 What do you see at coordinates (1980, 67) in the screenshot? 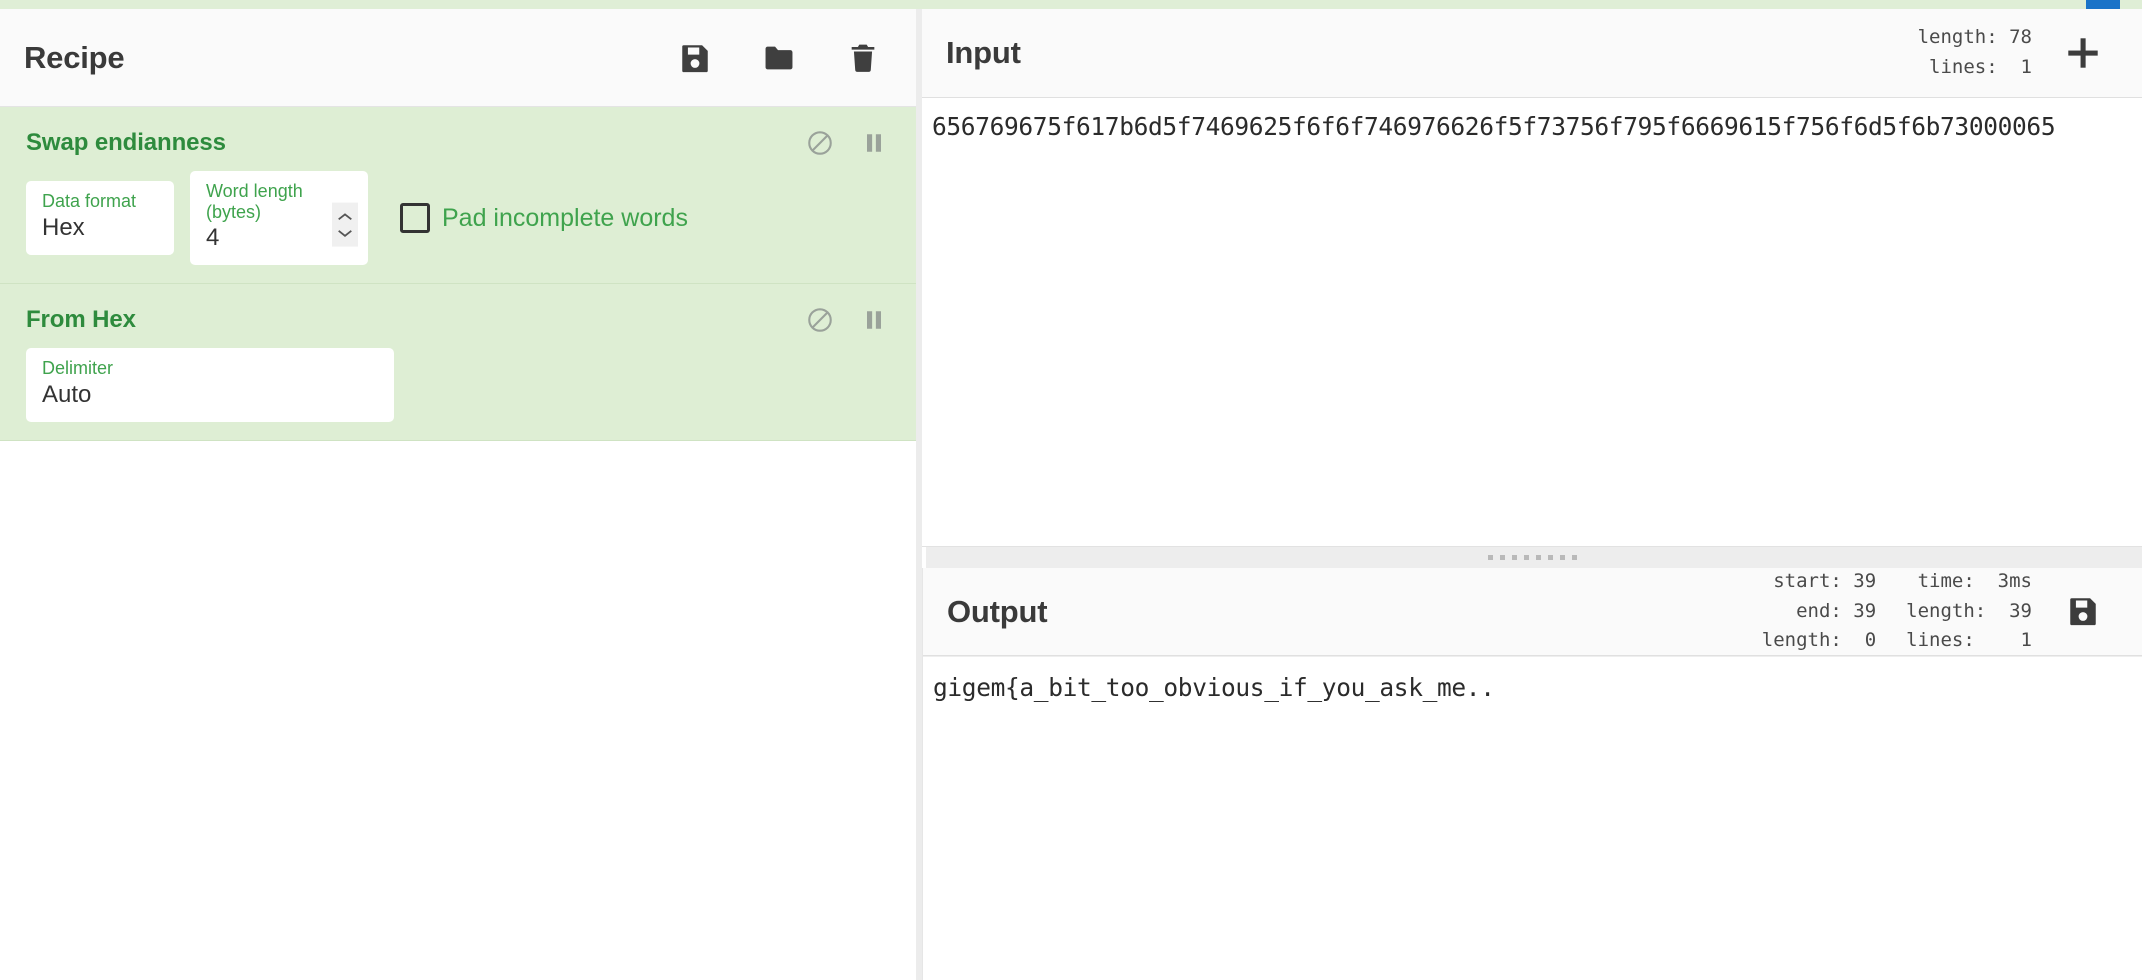
I see `input-lines-stat: lines: 1` at bounding box center [1980, 67].